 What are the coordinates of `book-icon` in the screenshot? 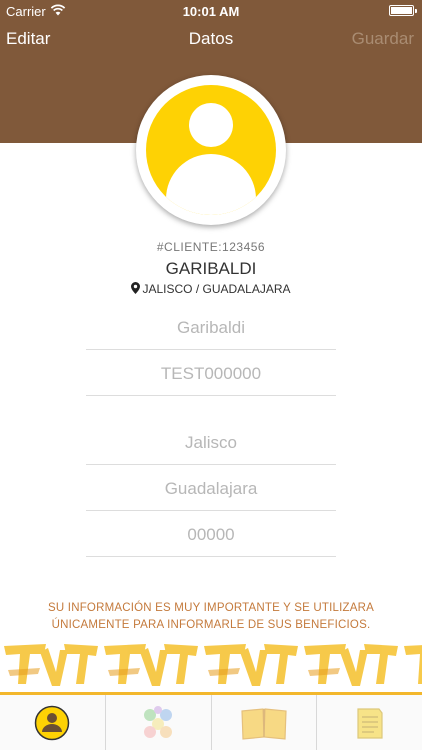 It's located at (264, 723).